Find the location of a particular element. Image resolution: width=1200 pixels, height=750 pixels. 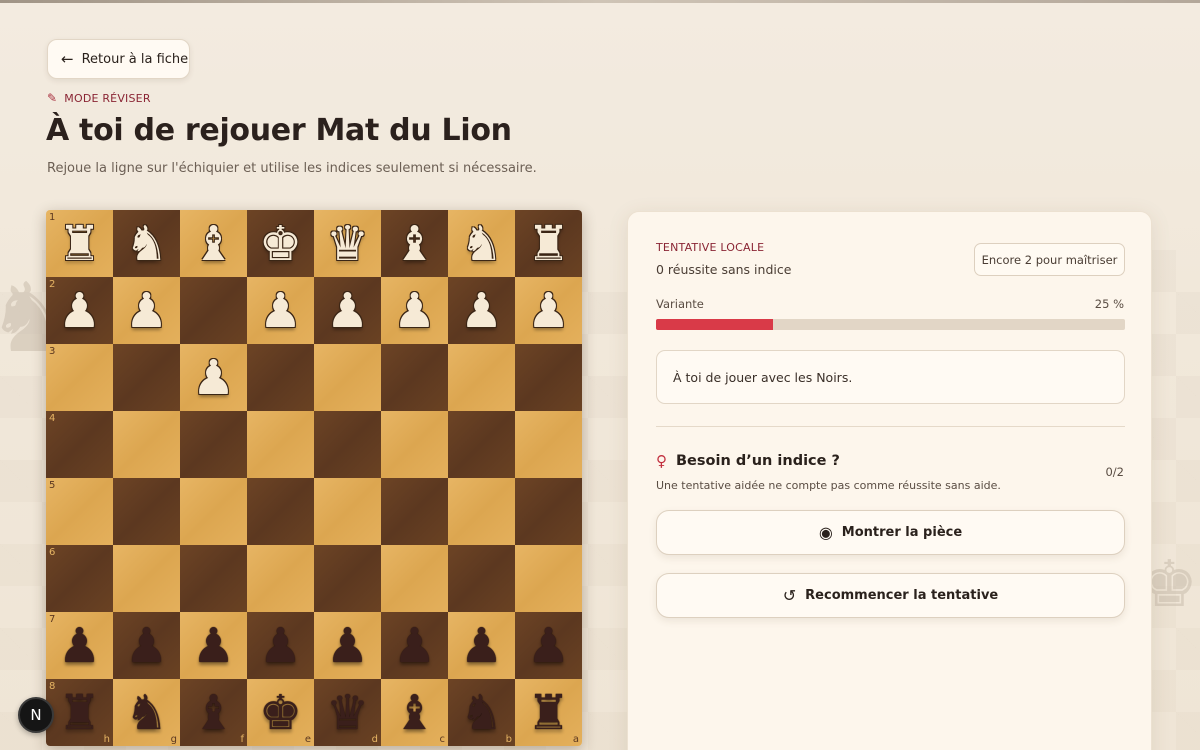

board-square-a6 is located at coordinates (548, 578).